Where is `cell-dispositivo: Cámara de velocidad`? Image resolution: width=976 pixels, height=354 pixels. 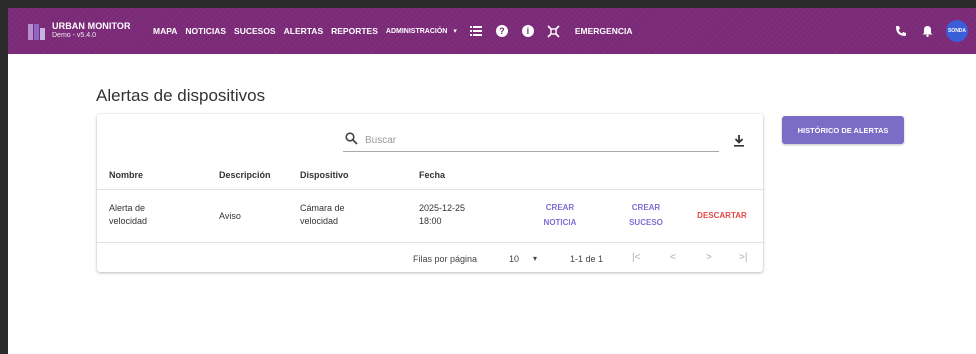 cell-dispositivo: Cámara de velocidad is located at coordinates (322, 215).